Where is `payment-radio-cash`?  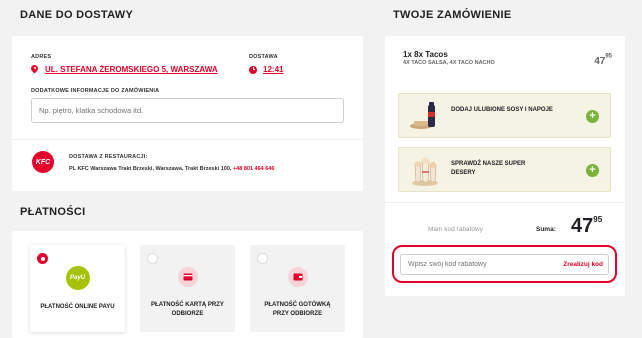 payment-radio-cash is located at coordinates (262, 258).